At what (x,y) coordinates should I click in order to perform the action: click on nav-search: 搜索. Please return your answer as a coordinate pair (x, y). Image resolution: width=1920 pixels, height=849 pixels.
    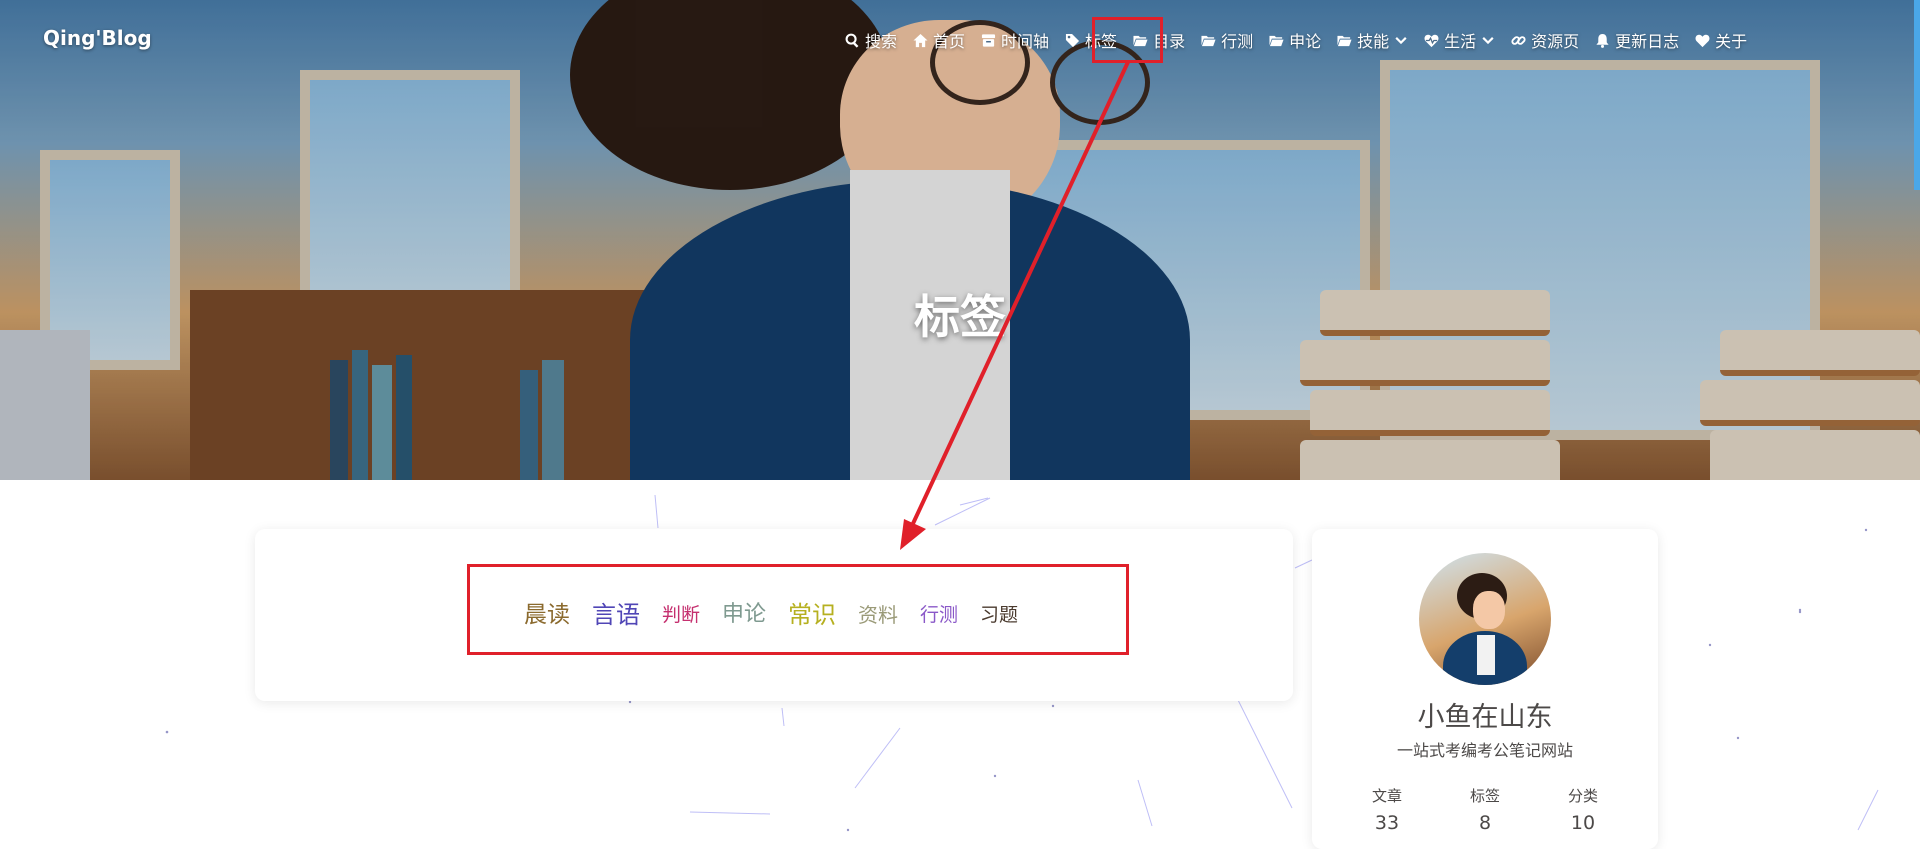
    Looking at the image, I should click on (871, 40).